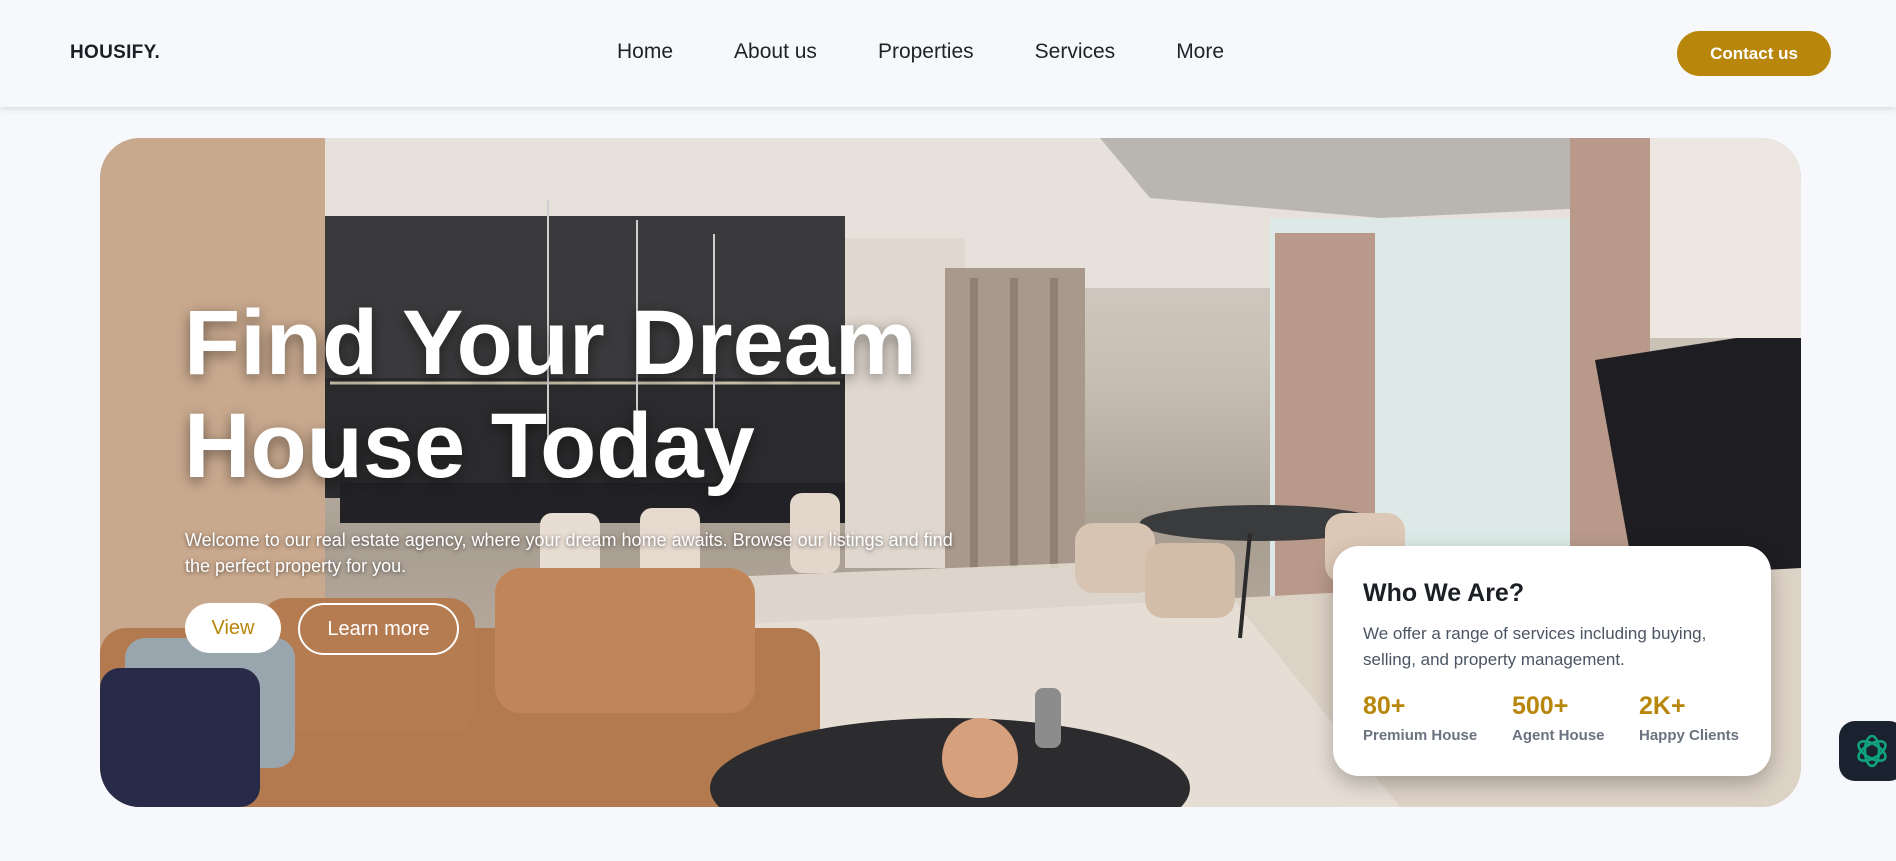 This screenshot has height=861, width=1896. Describe the element at coordinates (1558, 735) in the screenshot. I see `stat-label: Agent House` at that location.